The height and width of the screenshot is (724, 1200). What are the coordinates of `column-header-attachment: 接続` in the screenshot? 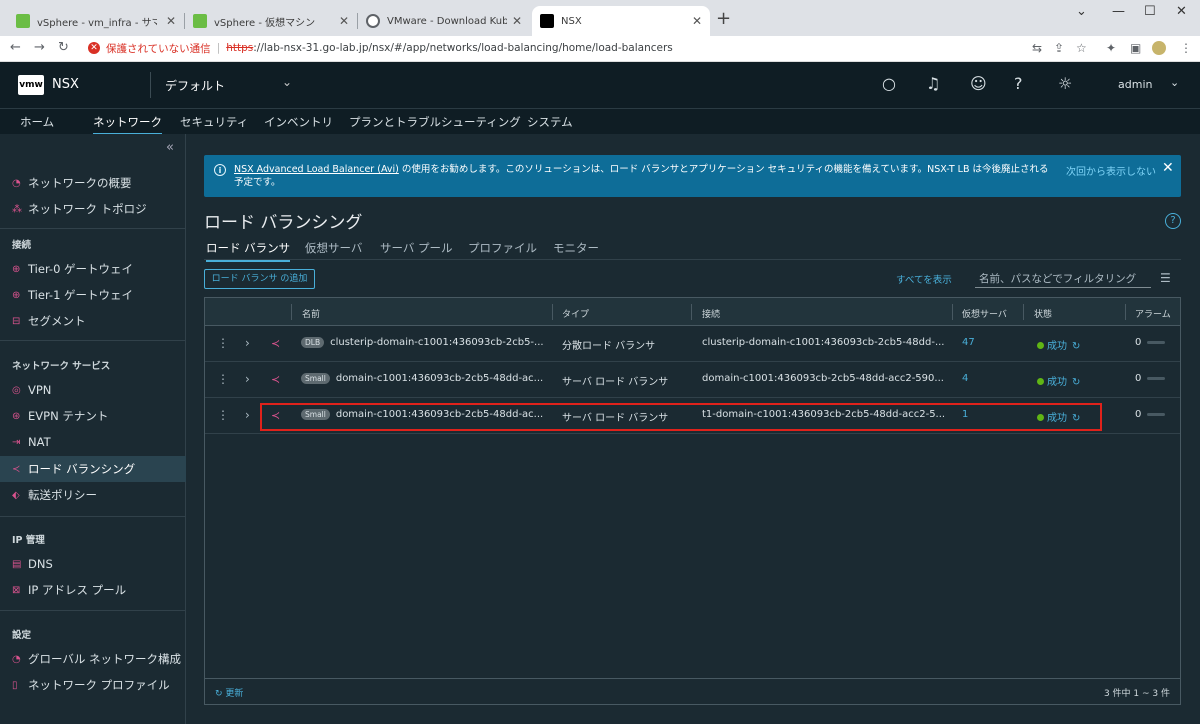 It's located at (711, 313).